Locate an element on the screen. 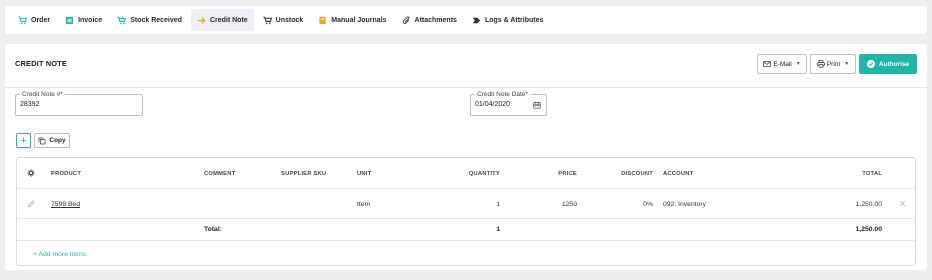 This screenshot has width=932, height=280. column-header-price: PRICE is located at coordinates (557, 174).